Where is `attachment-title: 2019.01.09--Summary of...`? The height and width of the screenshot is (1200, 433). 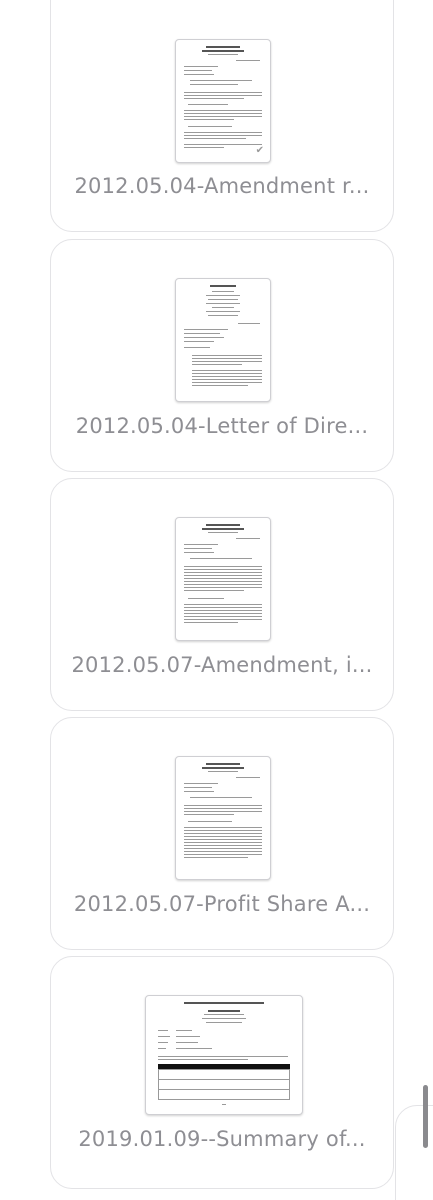 attachment-title: 2019.01.09--Summary of... is located at coordinates (222, 1139).